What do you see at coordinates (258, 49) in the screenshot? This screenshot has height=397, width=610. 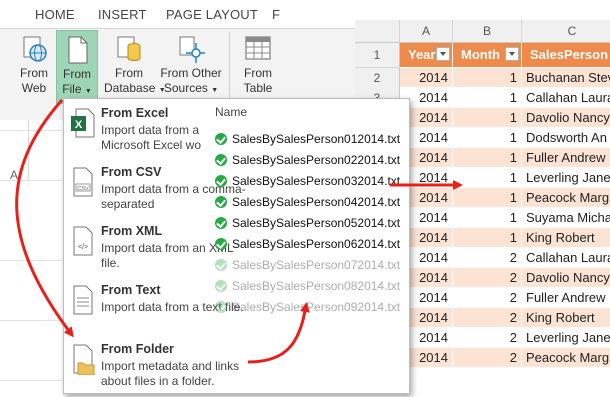 I see `table-icon` at bounding box center [258, 49].